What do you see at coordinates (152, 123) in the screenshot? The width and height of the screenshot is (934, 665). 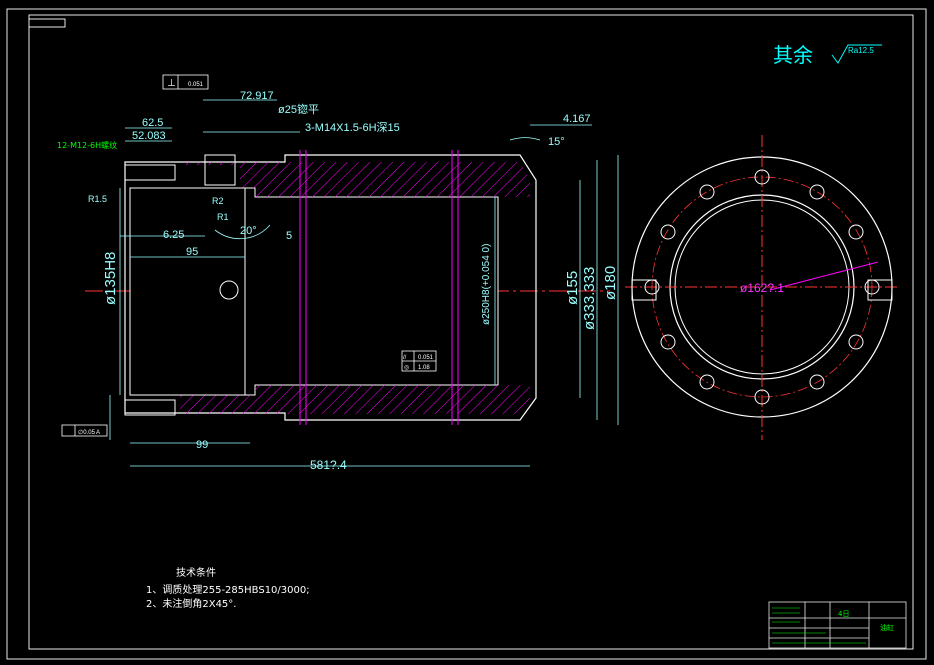 I see `dim-625: 62.5` at bounding box center [152, 123].